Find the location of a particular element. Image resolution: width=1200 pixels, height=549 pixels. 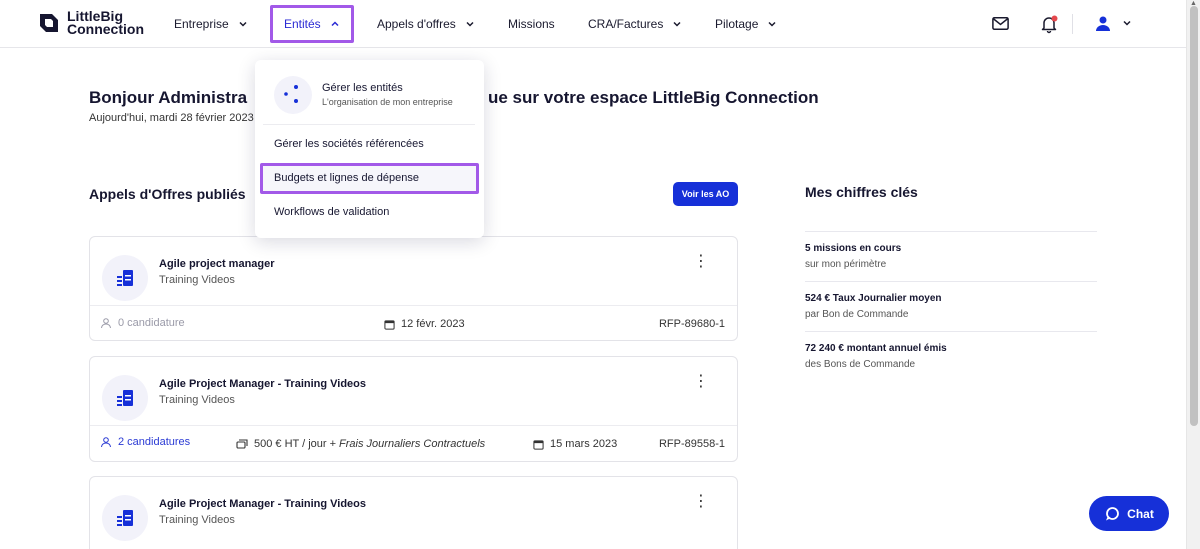

ao-card-date-label: 15 mars 2023 is located at coordinates (584, 444).